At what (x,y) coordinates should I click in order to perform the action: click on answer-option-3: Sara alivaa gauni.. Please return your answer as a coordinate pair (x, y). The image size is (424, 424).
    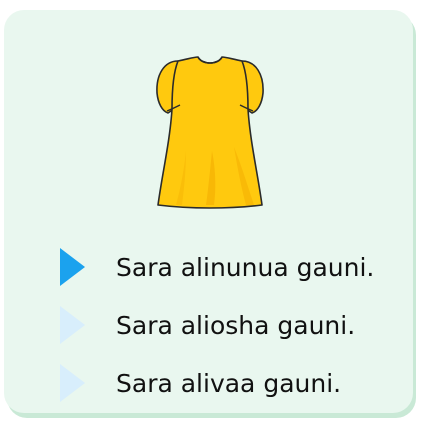
    Looking at the image, I should click on (230, 383).